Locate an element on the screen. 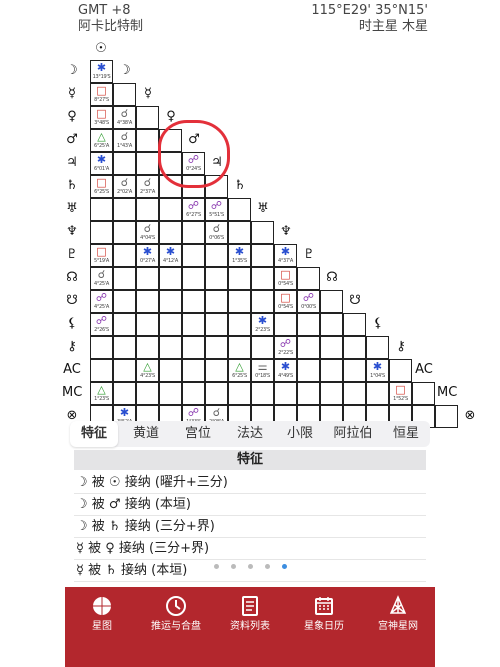 This screenshot has width=500, height=667. tab-fixed-stars: 恒星 is located at coordinates (406, 434).